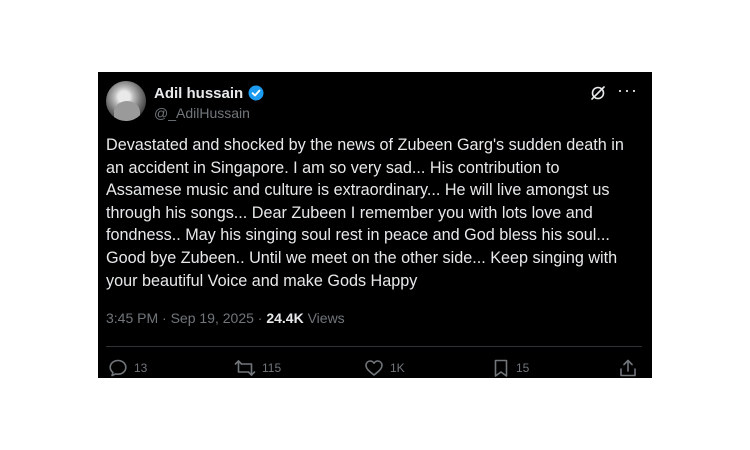  I want to click on action-bar: 13 115 1K 15, so click(374, 368).